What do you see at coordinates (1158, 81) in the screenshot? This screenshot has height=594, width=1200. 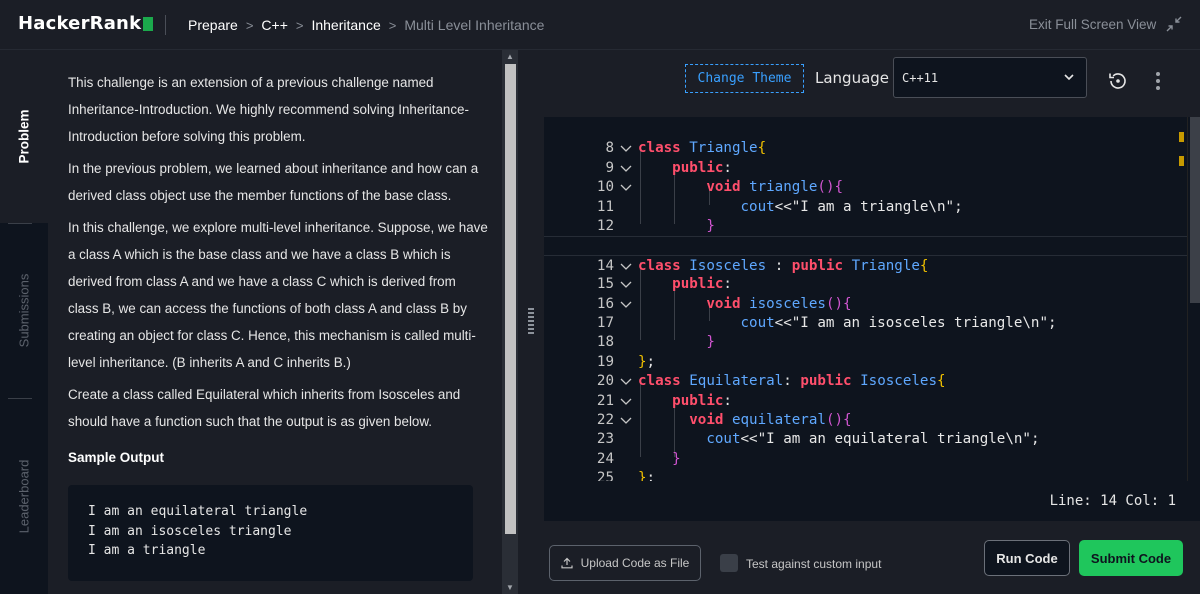 I see `more-options-icon` at bounding box center [1158, 81].